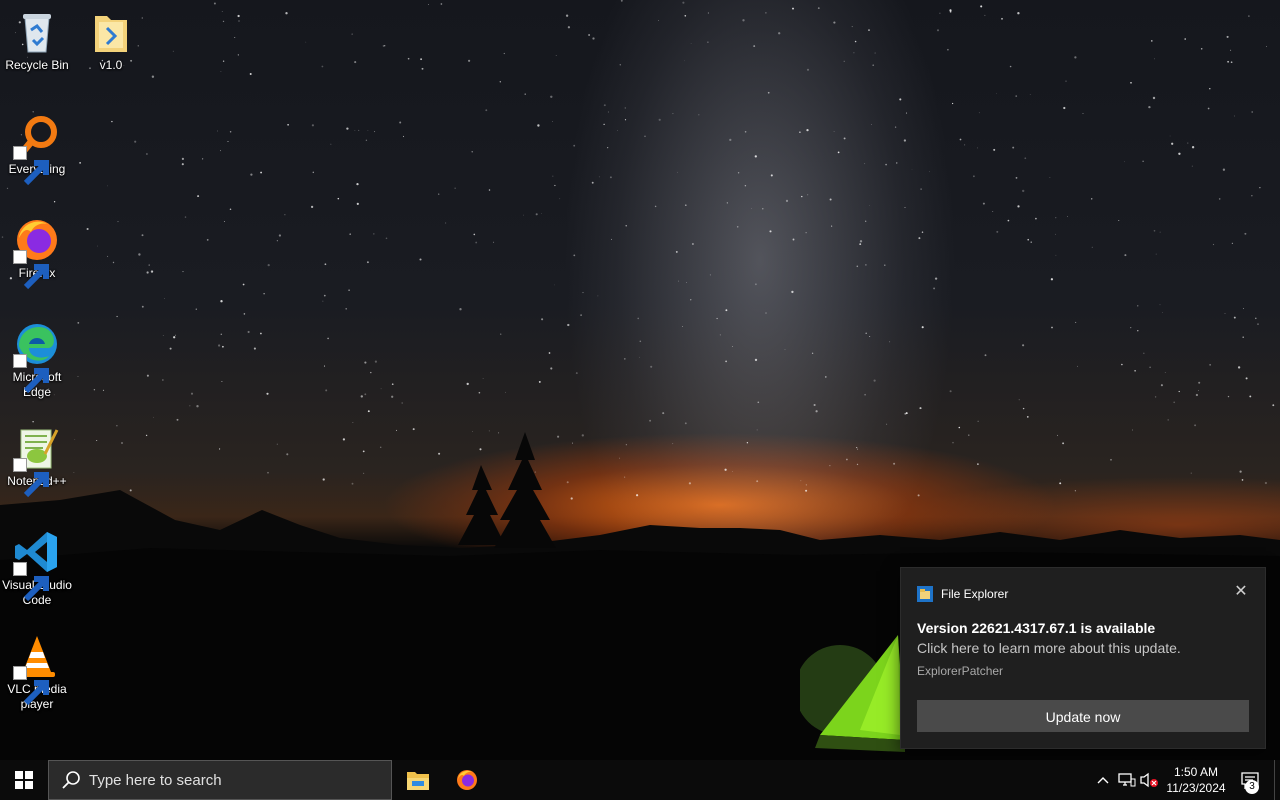 Image resolution: width=1280 pixels, height=800 pixels. Describe the element at coordinates (1036, 628) in the screenshot. I see `notification-title: Version 22621.4317.67.1 is available` at that location.